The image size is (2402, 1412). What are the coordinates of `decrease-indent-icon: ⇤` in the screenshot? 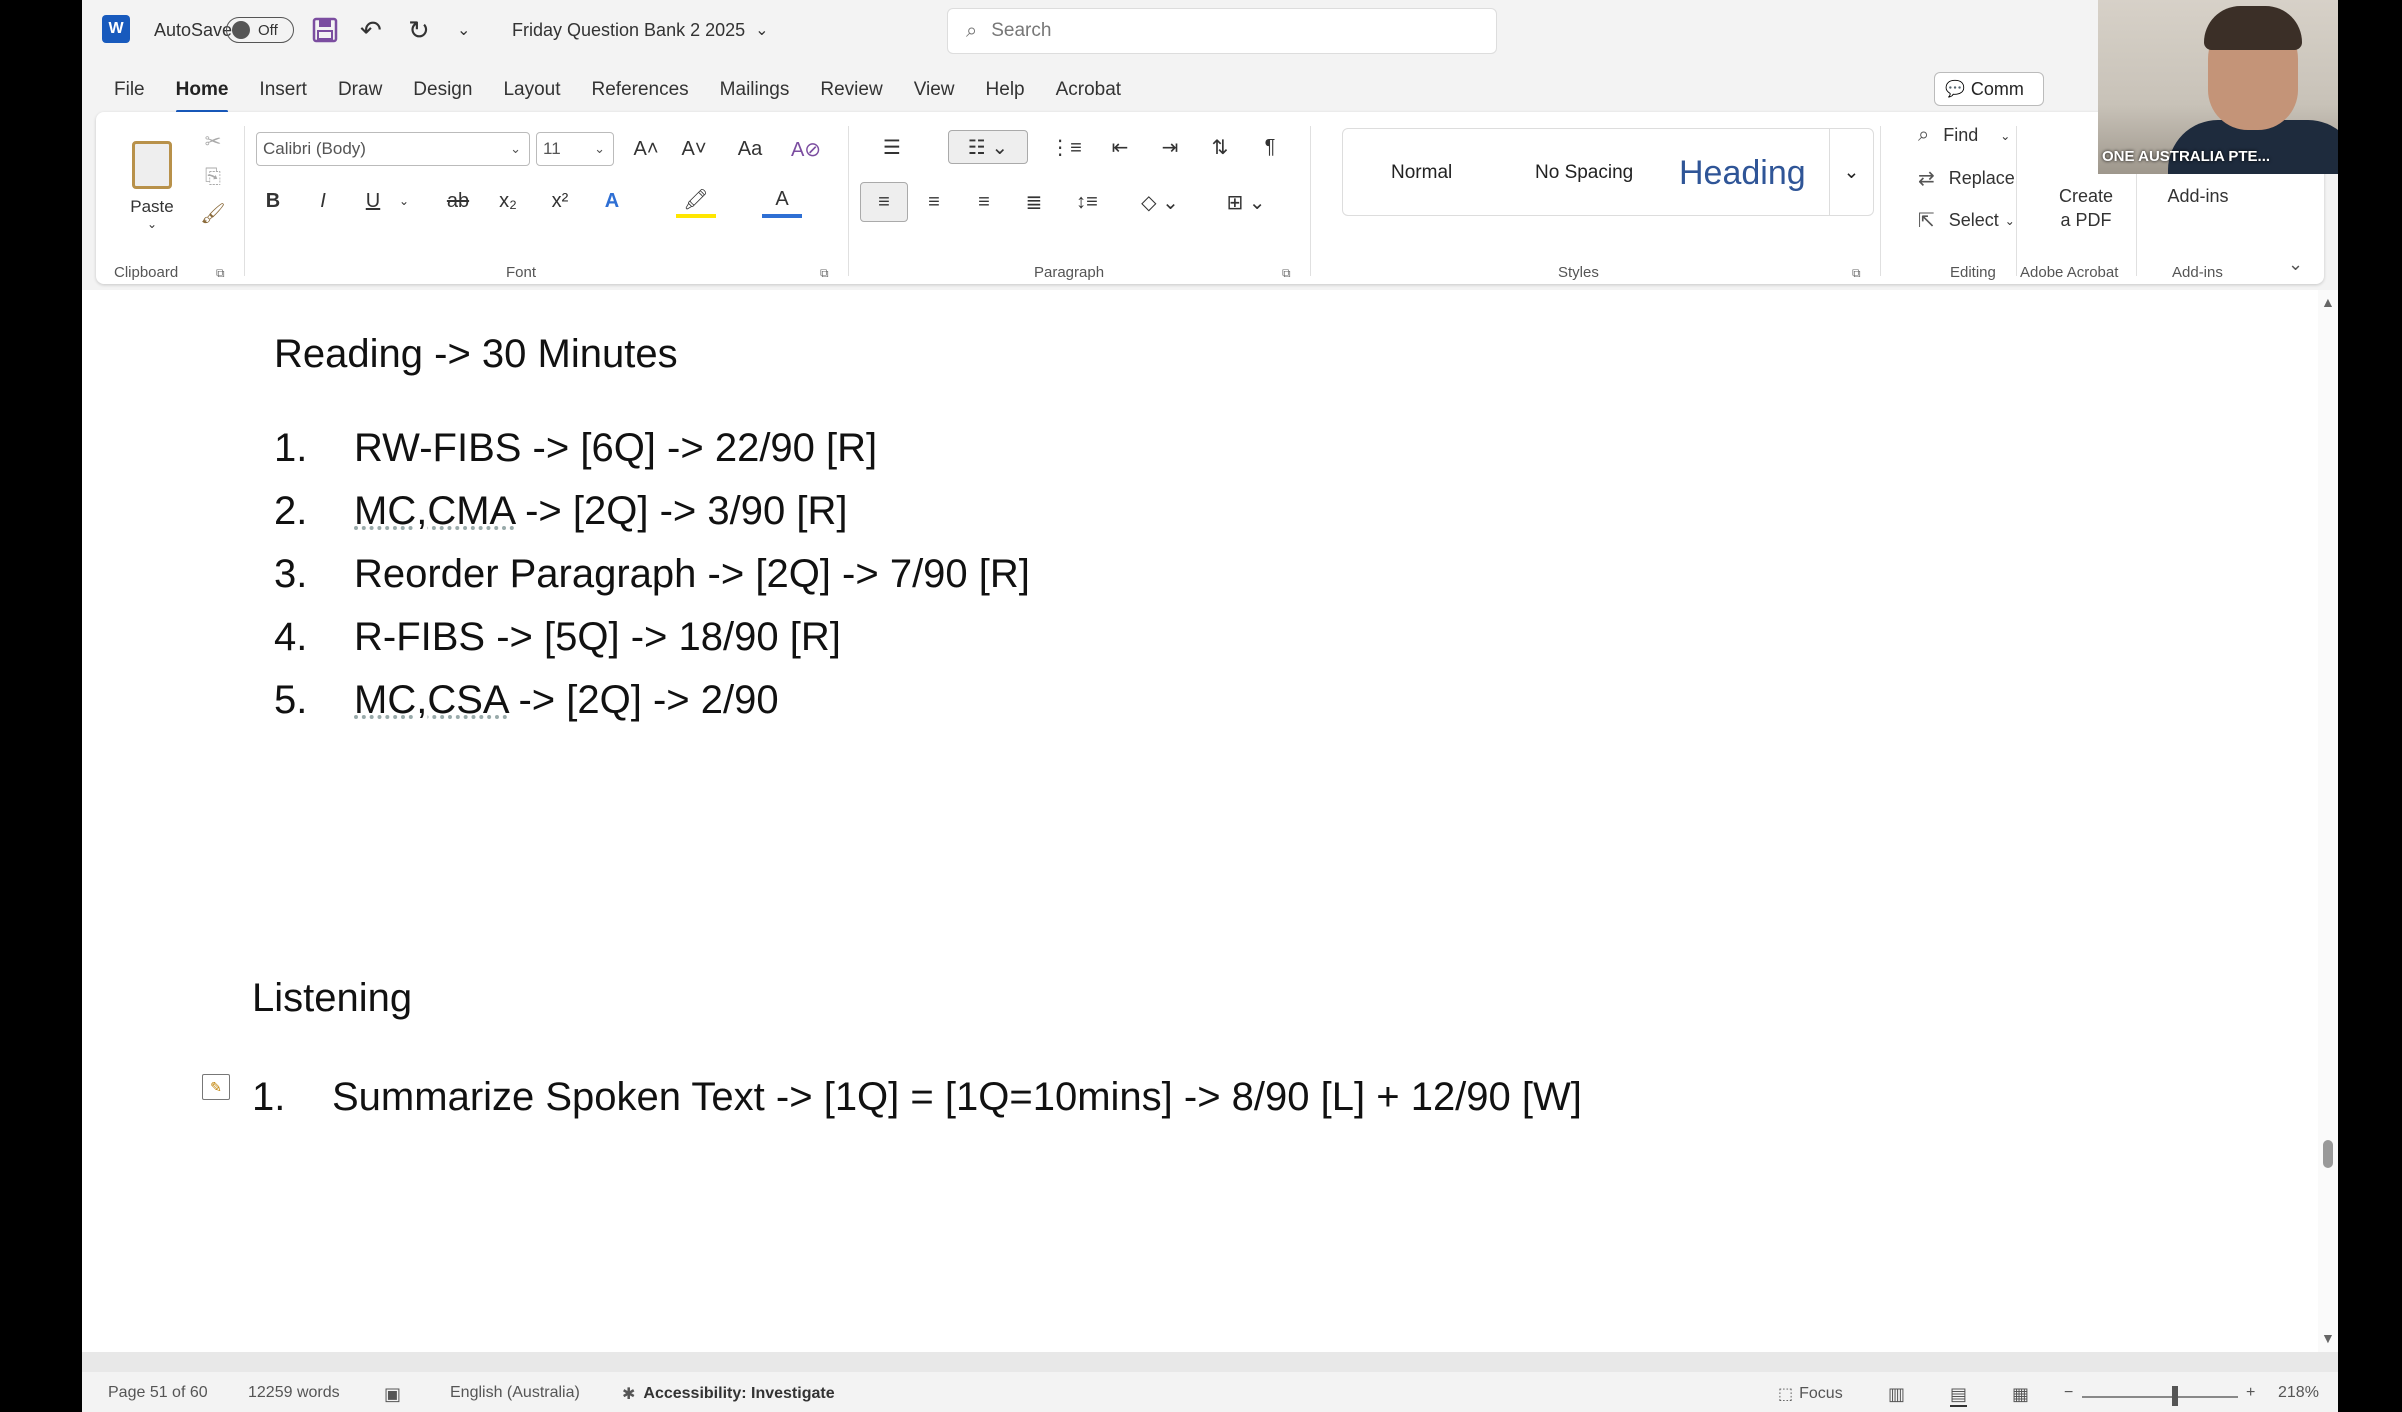 It's located at (1120, 147).